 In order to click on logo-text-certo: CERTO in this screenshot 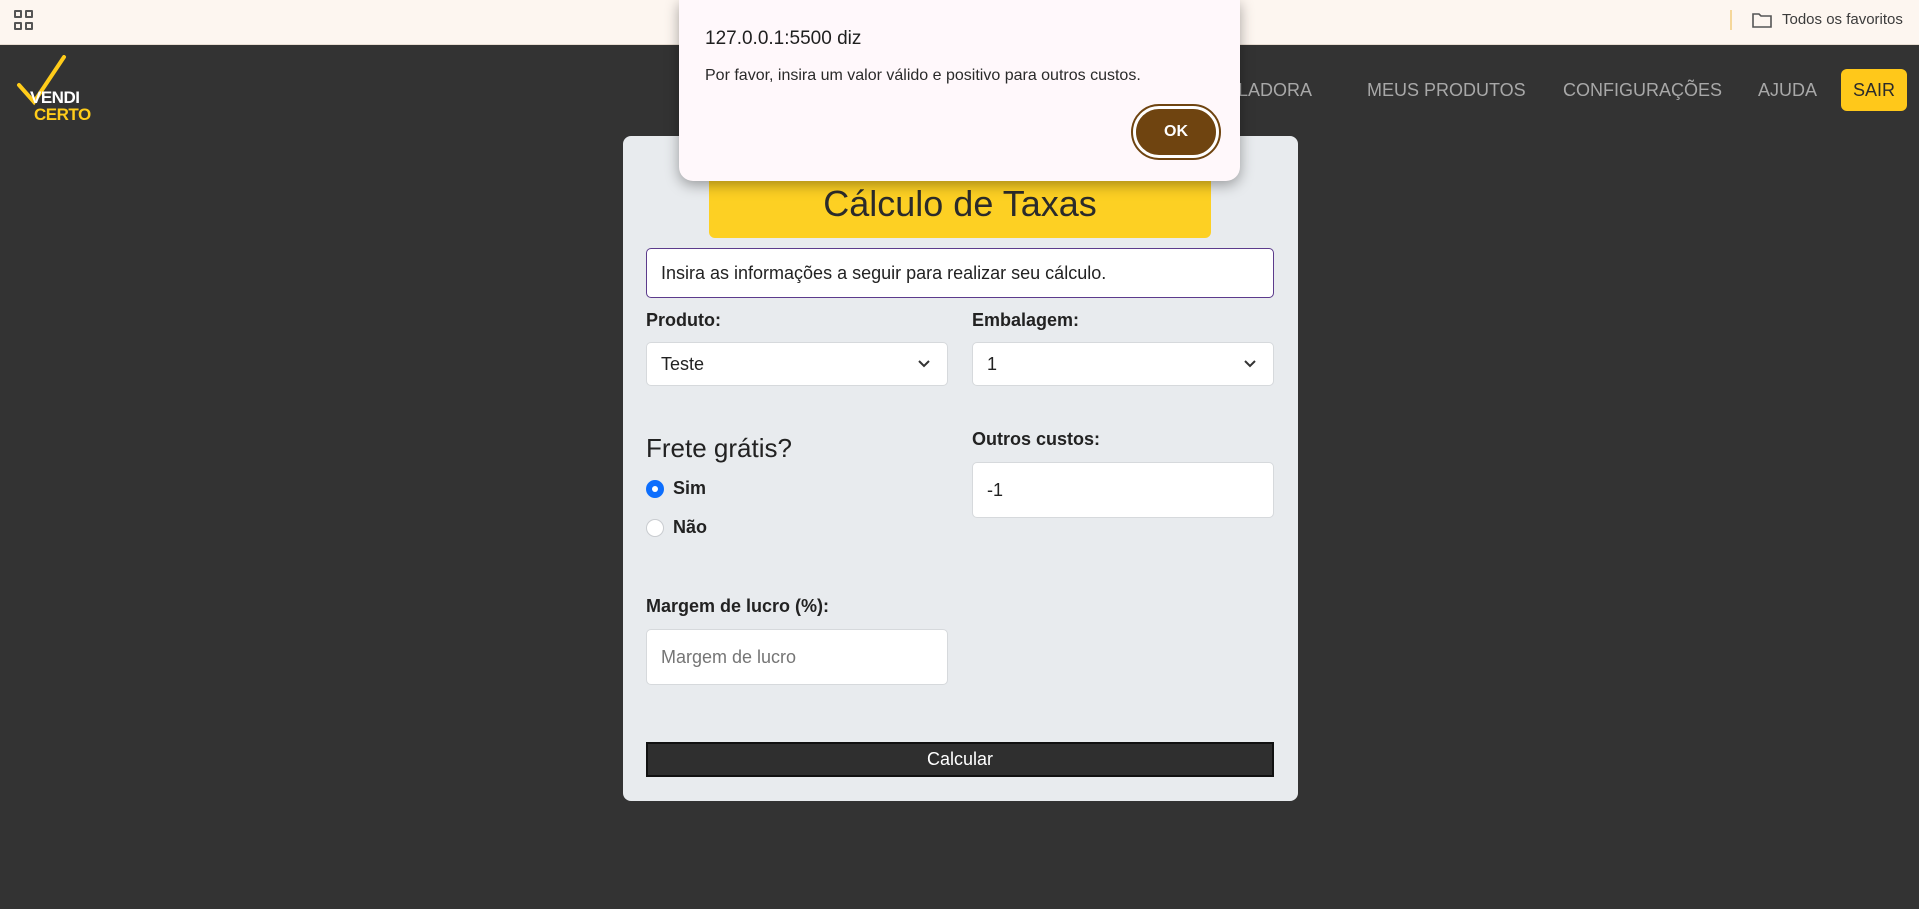, I will do `click(62, 114)`.